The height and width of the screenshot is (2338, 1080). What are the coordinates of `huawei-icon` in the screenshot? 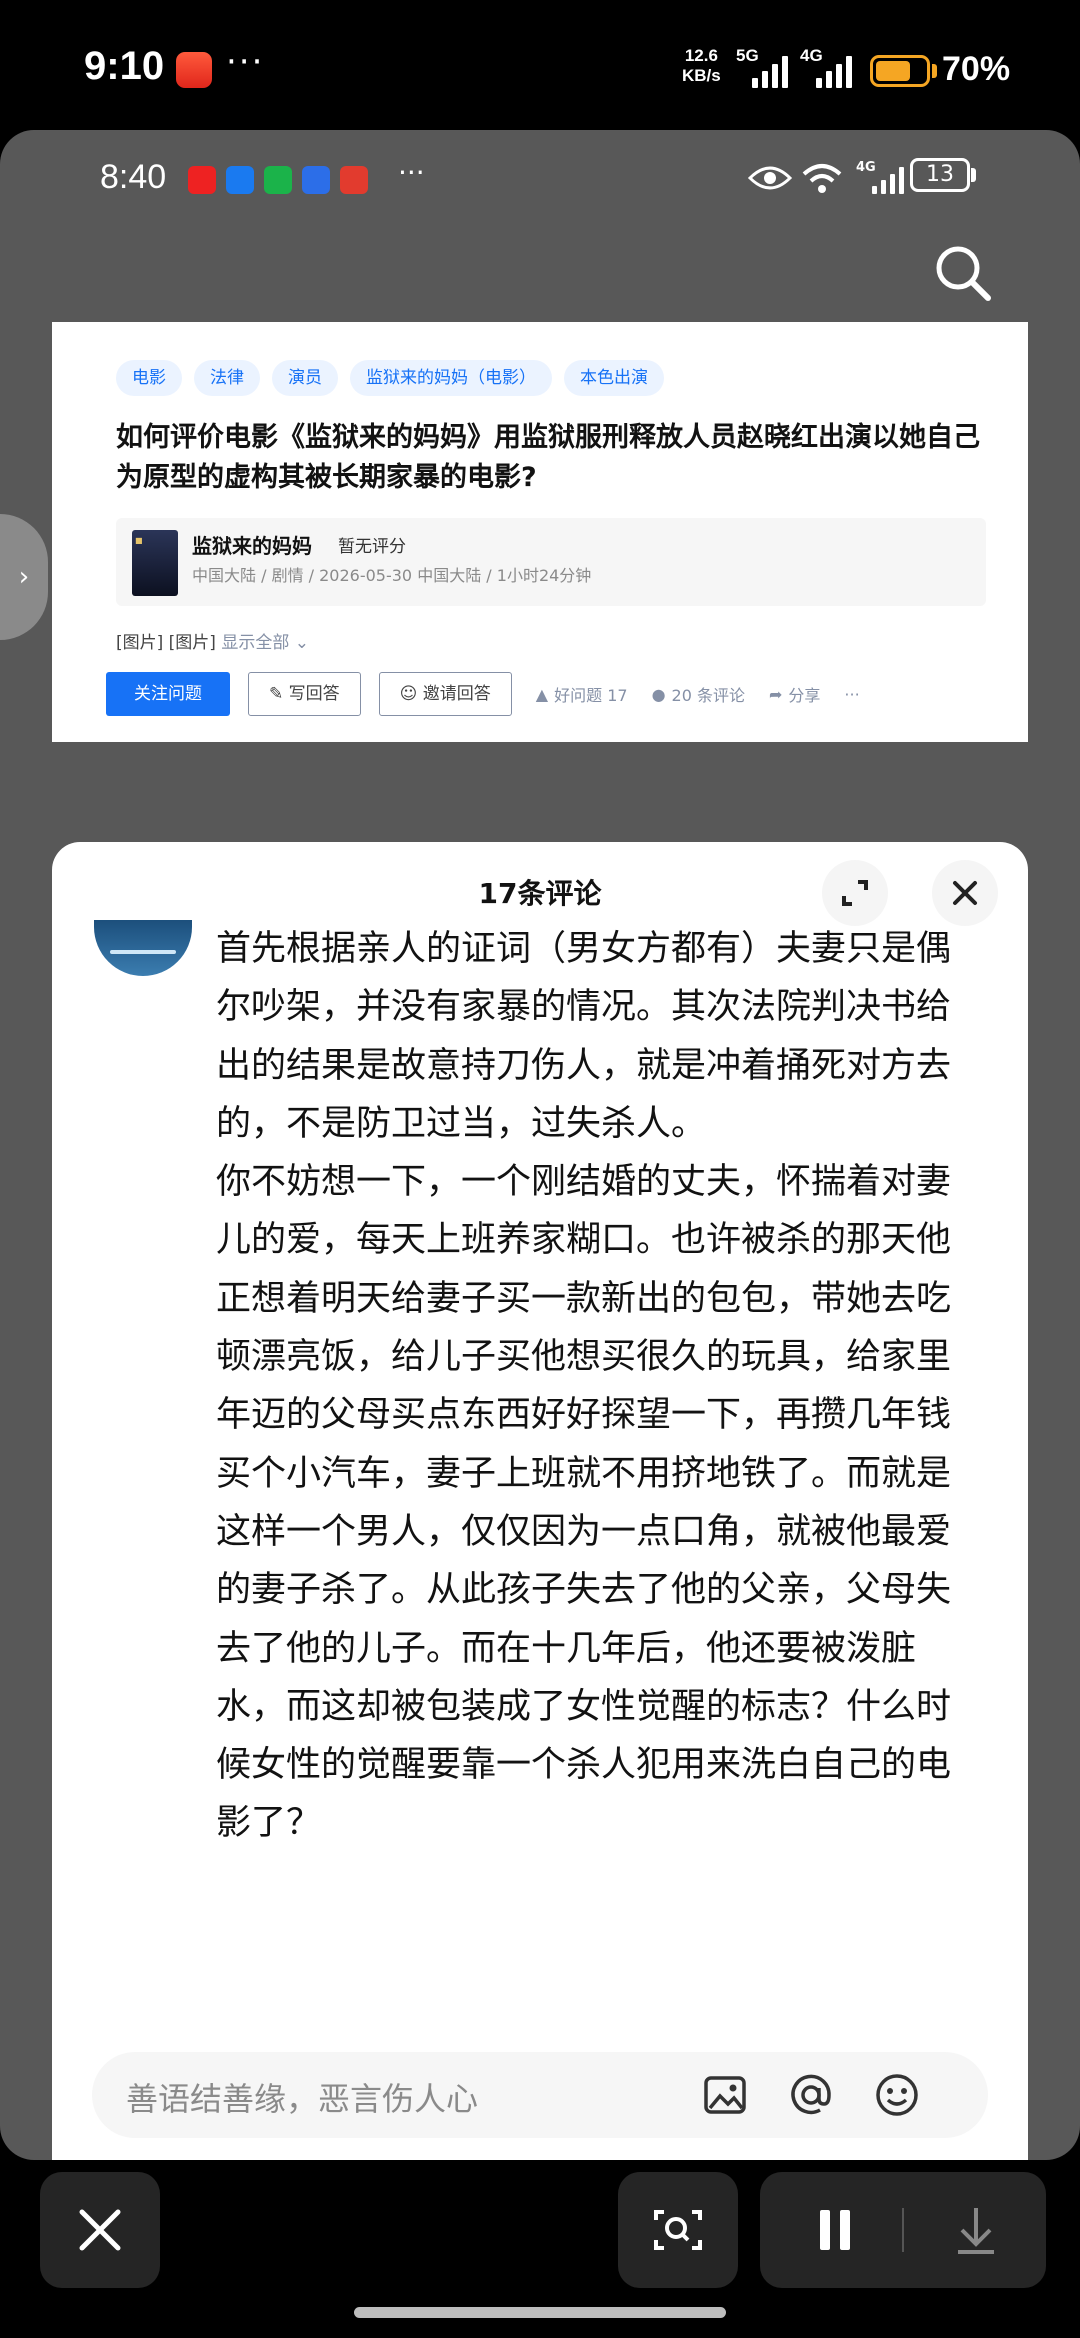 It's located at (202, 180).